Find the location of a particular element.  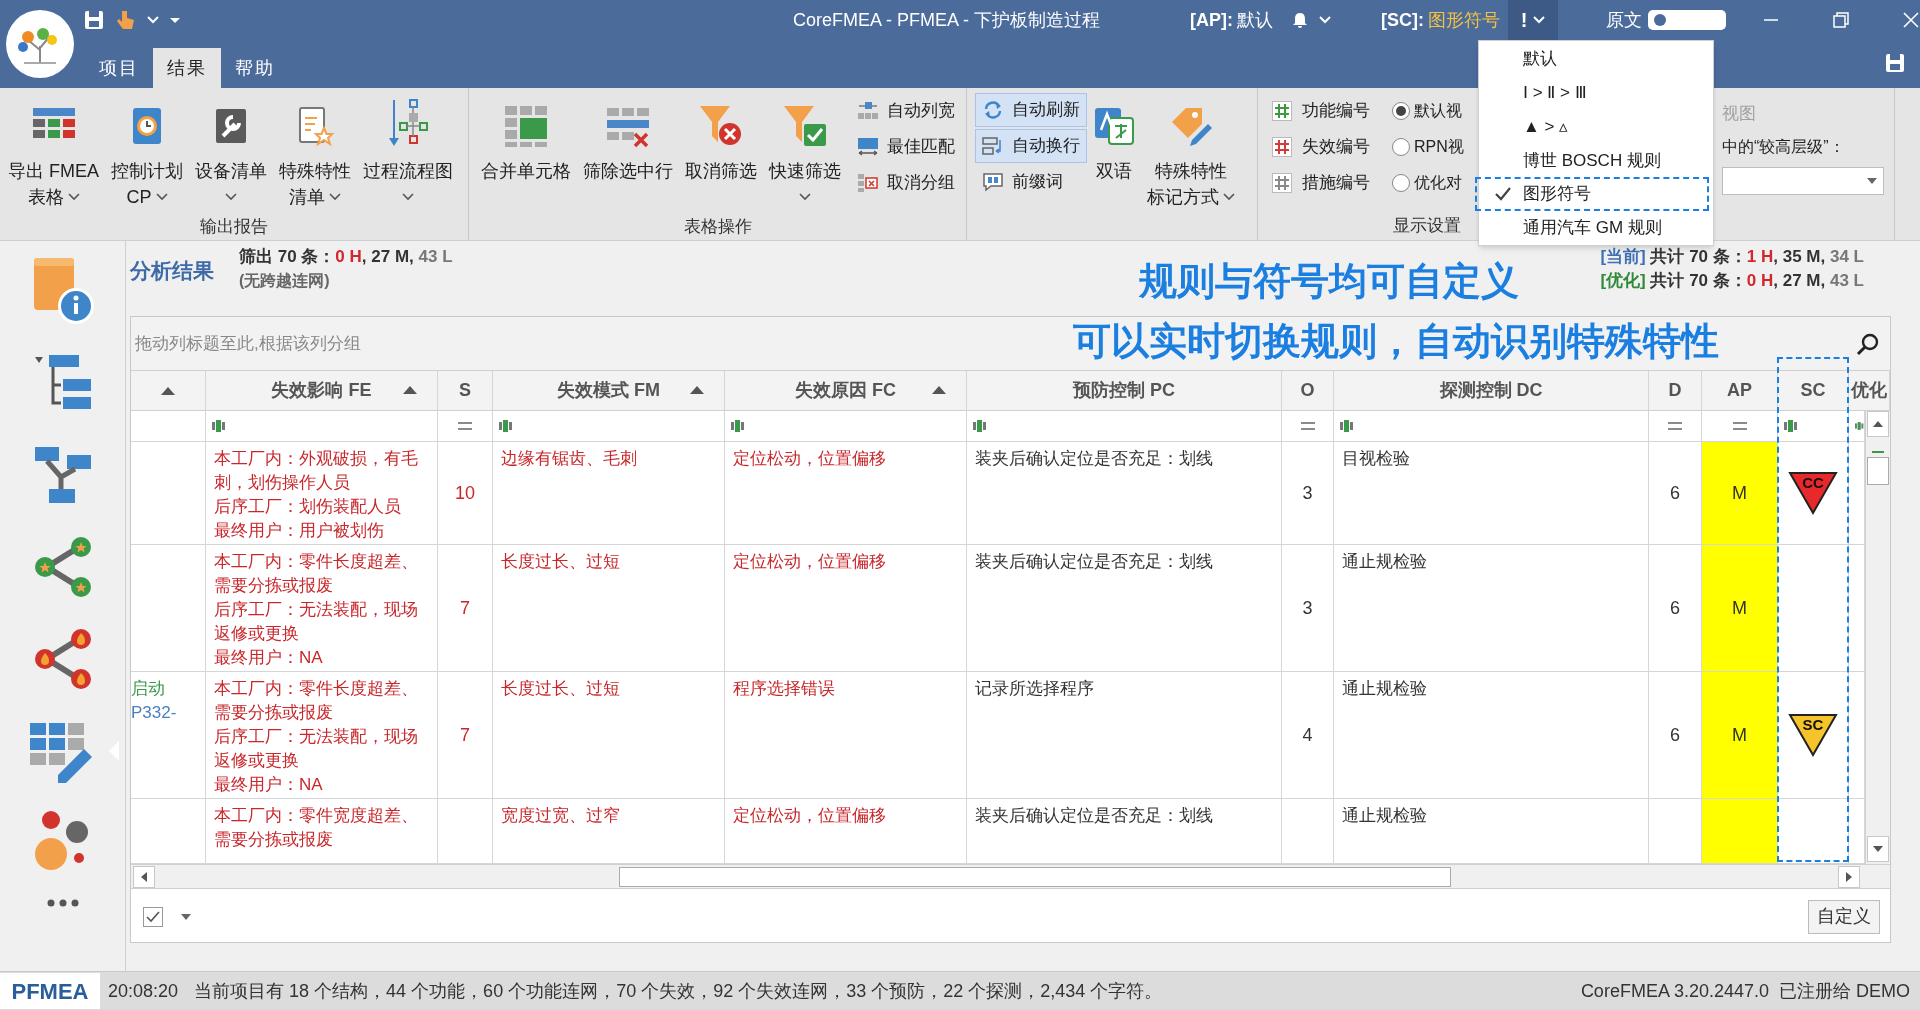

check-icon is located at coordinates (1503, 194).